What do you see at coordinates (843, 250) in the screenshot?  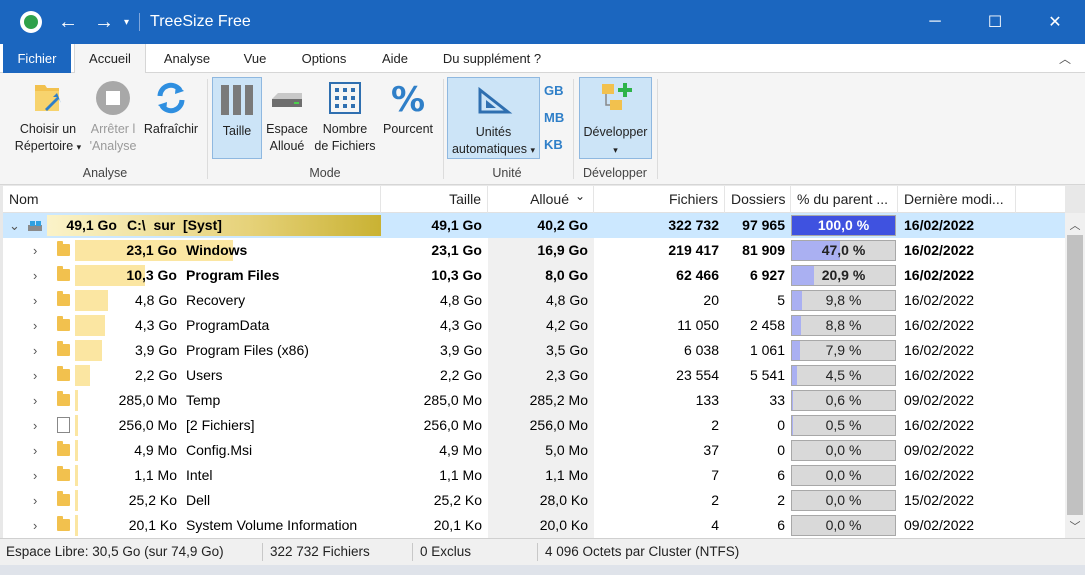 I see `percent-bar: 47,0 %` at bounding box center [843, 250].